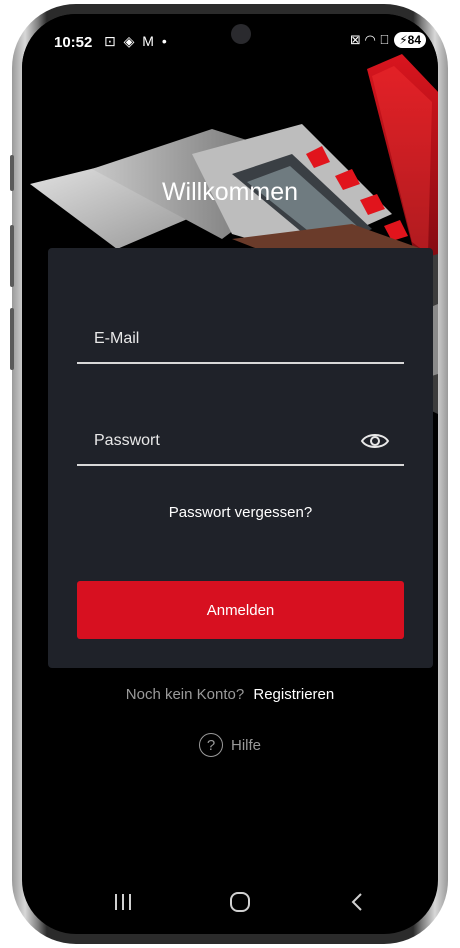  What do you see at coordinates (73, 42) in the screenshot?
I see `status-time: 10:52` at bounding box center [73, 42].